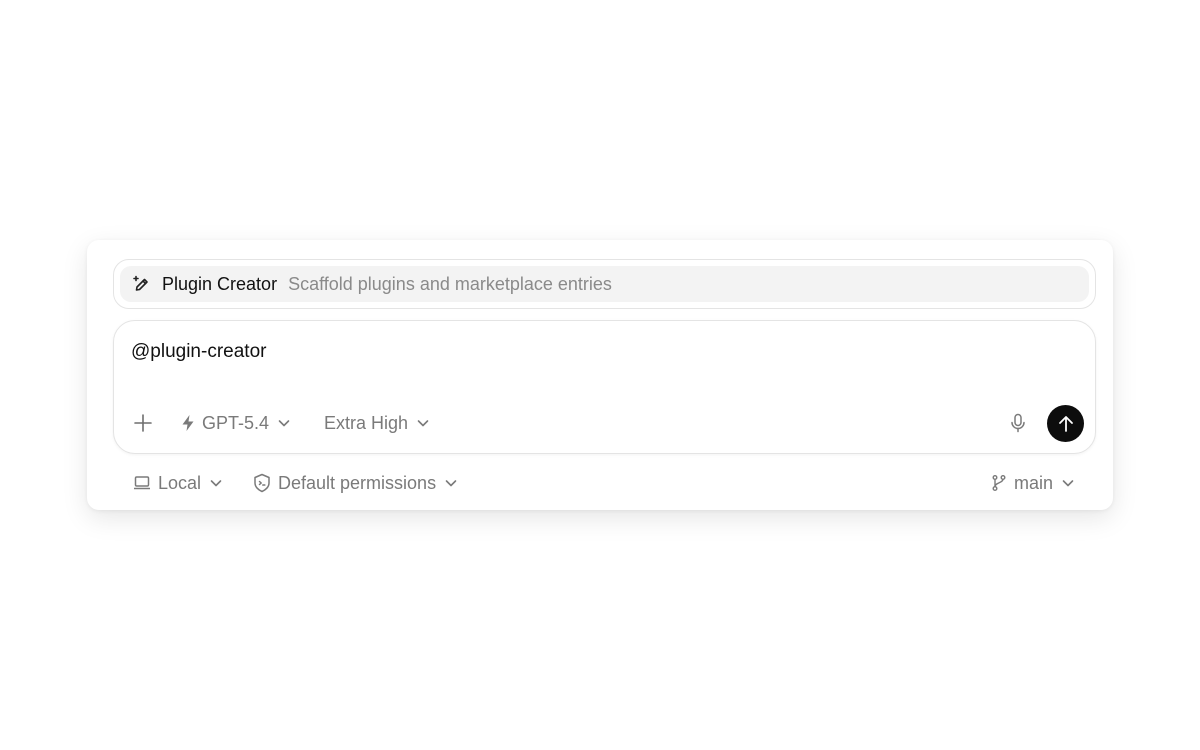 This screenshot has height=750, width=1200. What do you see at coordinates (262, 483) in the screenshot?
I see `shield-icon` at bounding box center [262, 483].